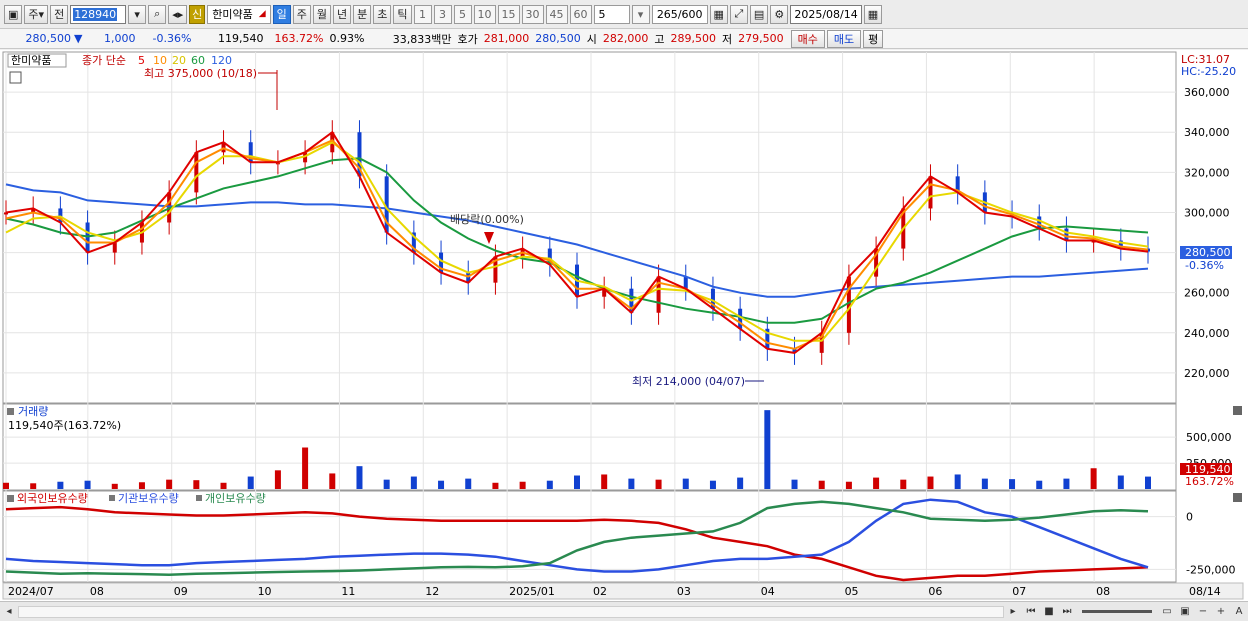 This screenshot has height=621, width=1248. Describe the element at coordinates (1185, 612) in the screenshot. I see `split-icon: ▣` at that location.